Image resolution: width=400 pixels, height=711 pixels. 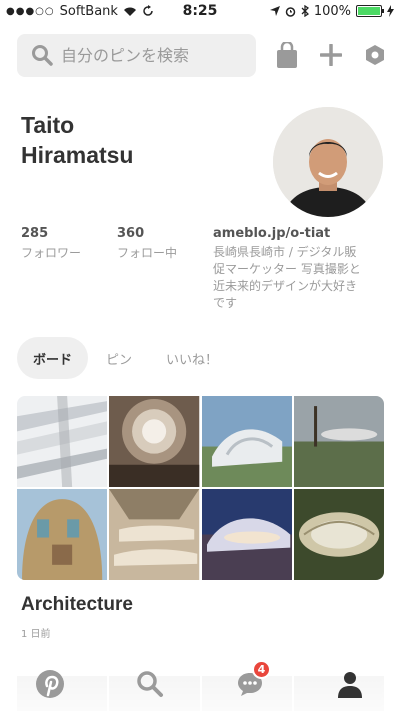 I want to click on tab-pins: ピン, so click(x=119, y=358).